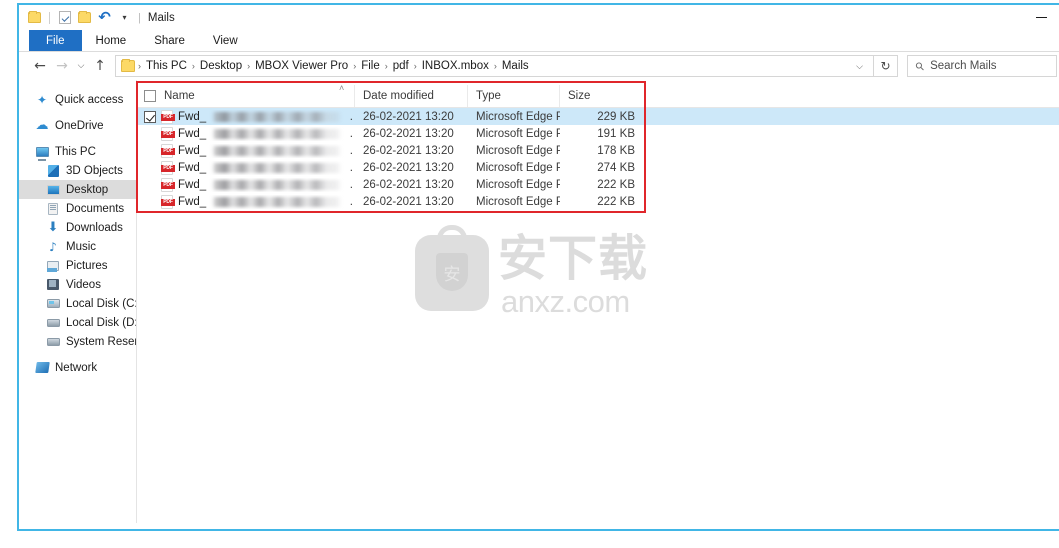  I want to click on music-icon: ♪, so click(53, 246).